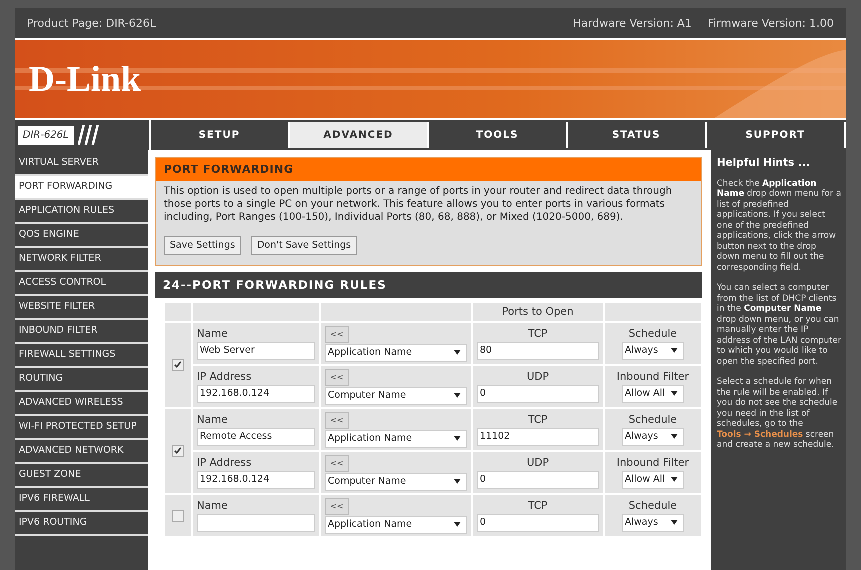  Describe the element at coordinates (91, 23) in the screenshot. I see `product-page-text: Product Page: DIR-626L` at that location.